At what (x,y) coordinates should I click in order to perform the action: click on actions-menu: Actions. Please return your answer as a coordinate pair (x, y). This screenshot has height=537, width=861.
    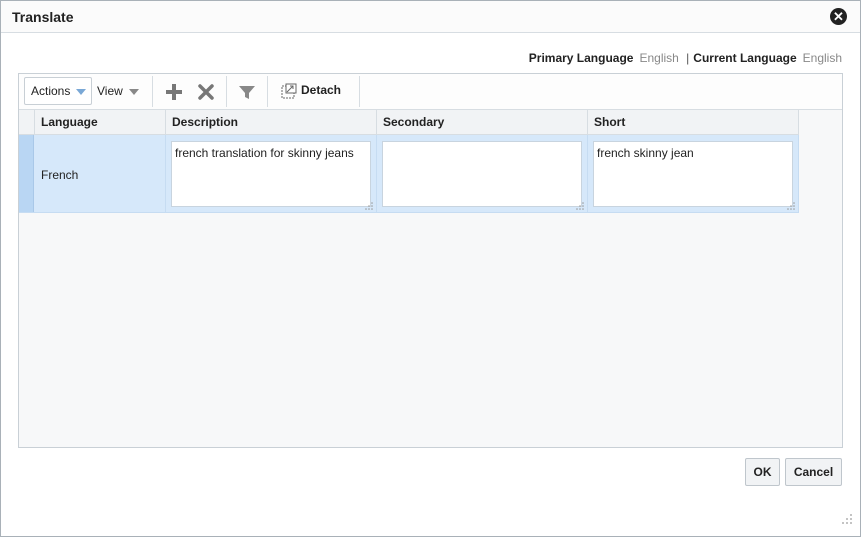
    Looking at the image, I should click on (58, 91).